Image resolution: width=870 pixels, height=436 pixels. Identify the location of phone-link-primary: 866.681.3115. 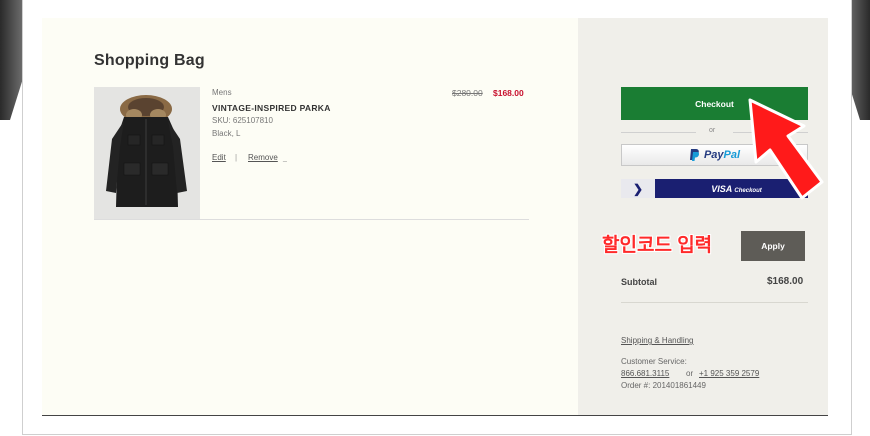
(645, 373).